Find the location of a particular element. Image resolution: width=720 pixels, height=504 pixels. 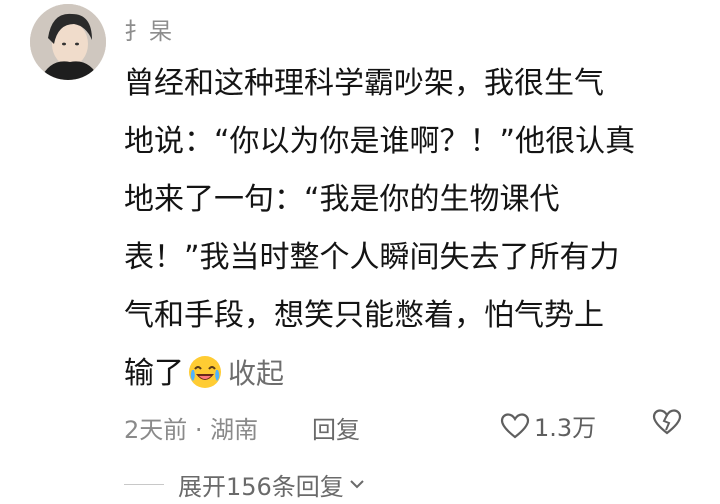

expand-replies-label: 展开156条回复 is located at coordinates (261, 486).